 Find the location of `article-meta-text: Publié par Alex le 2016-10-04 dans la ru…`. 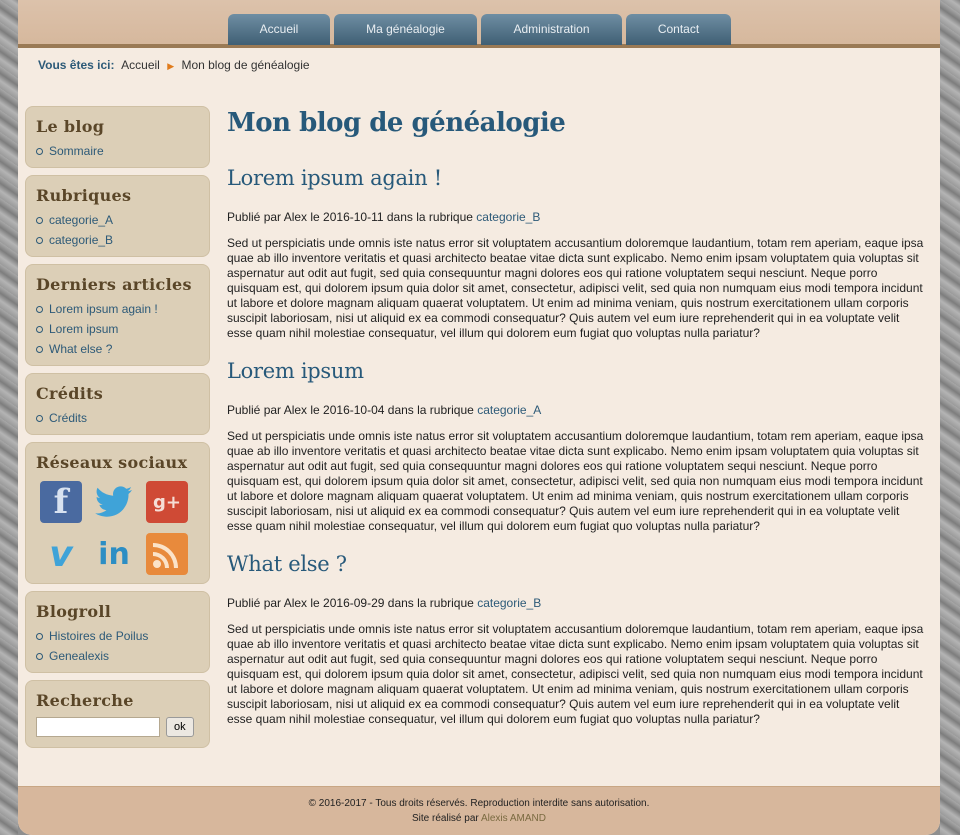

article-meta-text: Publié par Alex le 2016-10-04 dans la ru… is located at coordinates (350, 410).